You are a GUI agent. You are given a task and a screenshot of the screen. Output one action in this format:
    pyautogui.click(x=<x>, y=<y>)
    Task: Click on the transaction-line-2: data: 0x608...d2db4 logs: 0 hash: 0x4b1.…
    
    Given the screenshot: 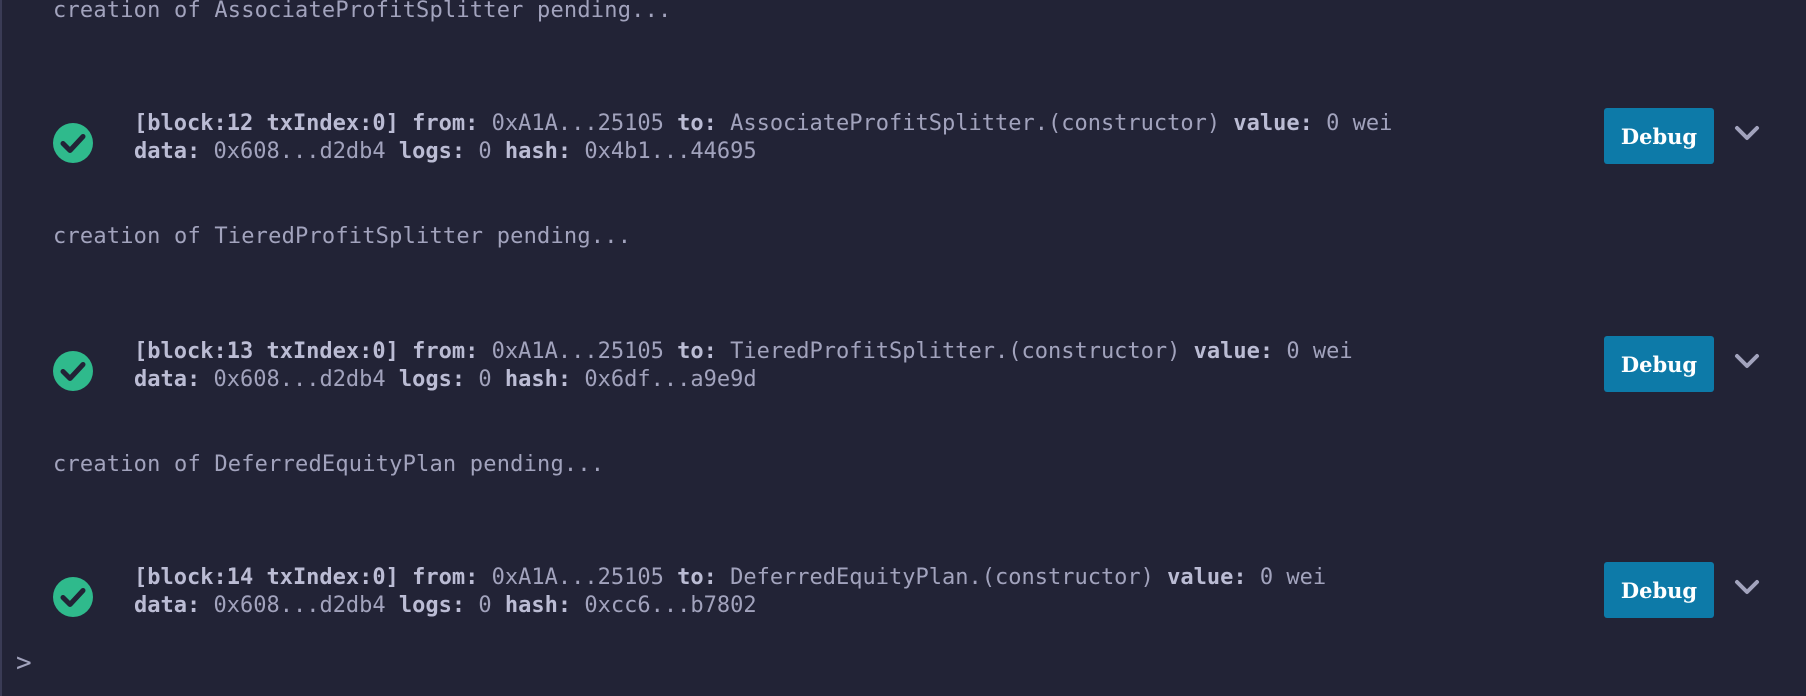 What is the action you would take?
    pyautogui.click(x=763, y=152)
    